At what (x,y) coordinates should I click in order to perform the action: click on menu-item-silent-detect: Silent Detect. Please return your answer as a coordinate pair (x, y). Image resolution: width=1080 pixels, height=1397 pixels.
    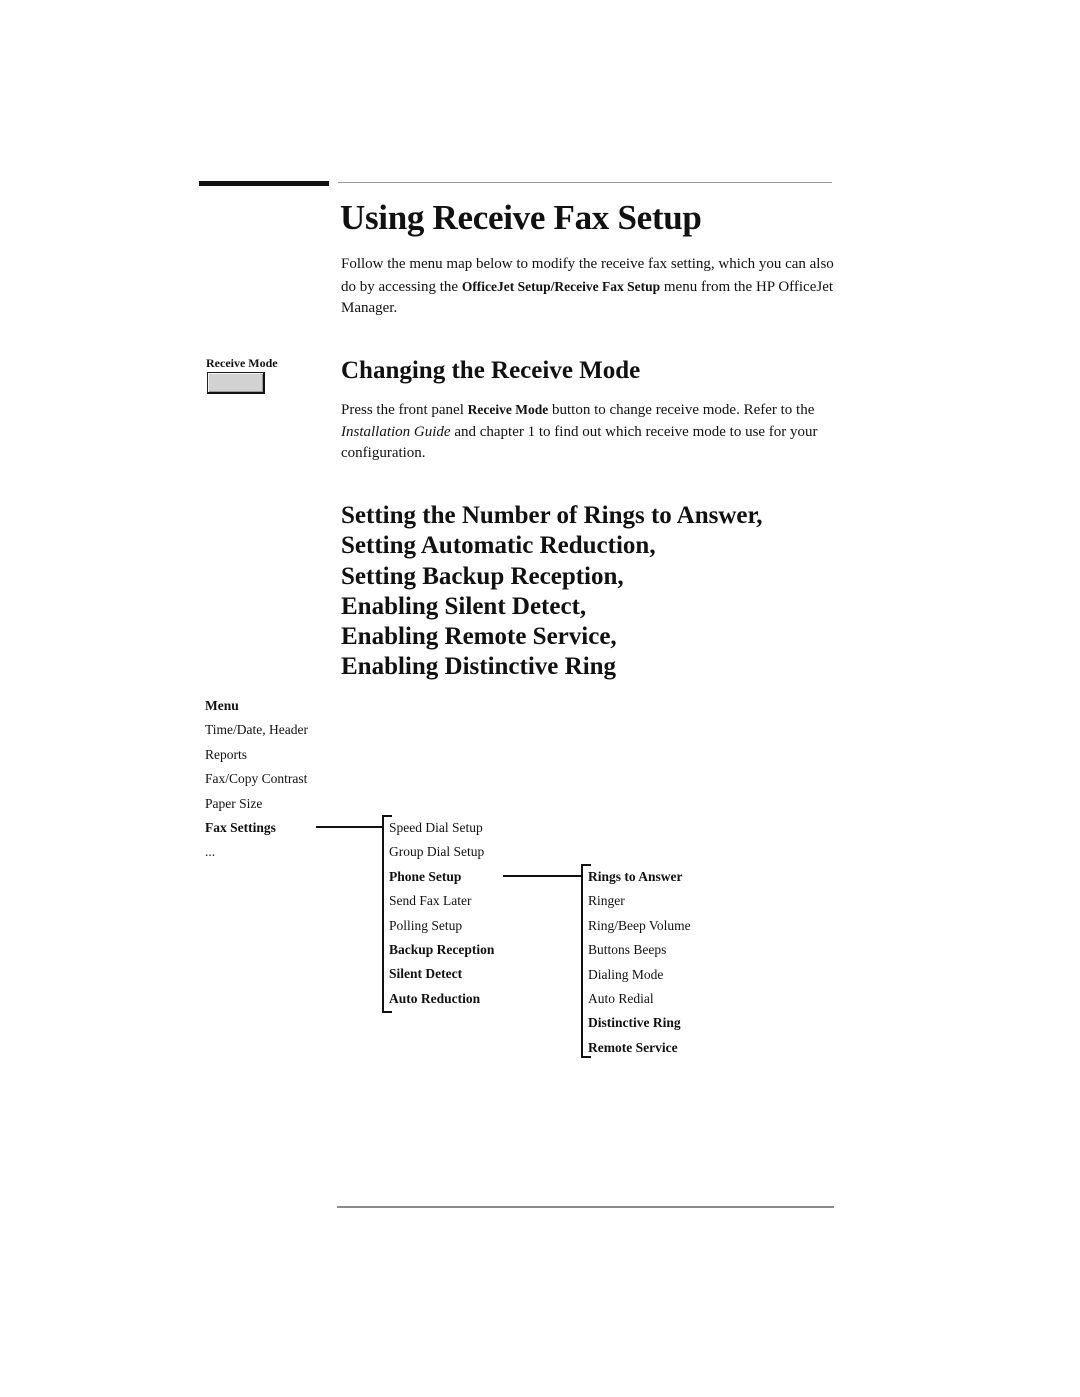
    Looking at the image, I should click on (426, 974).